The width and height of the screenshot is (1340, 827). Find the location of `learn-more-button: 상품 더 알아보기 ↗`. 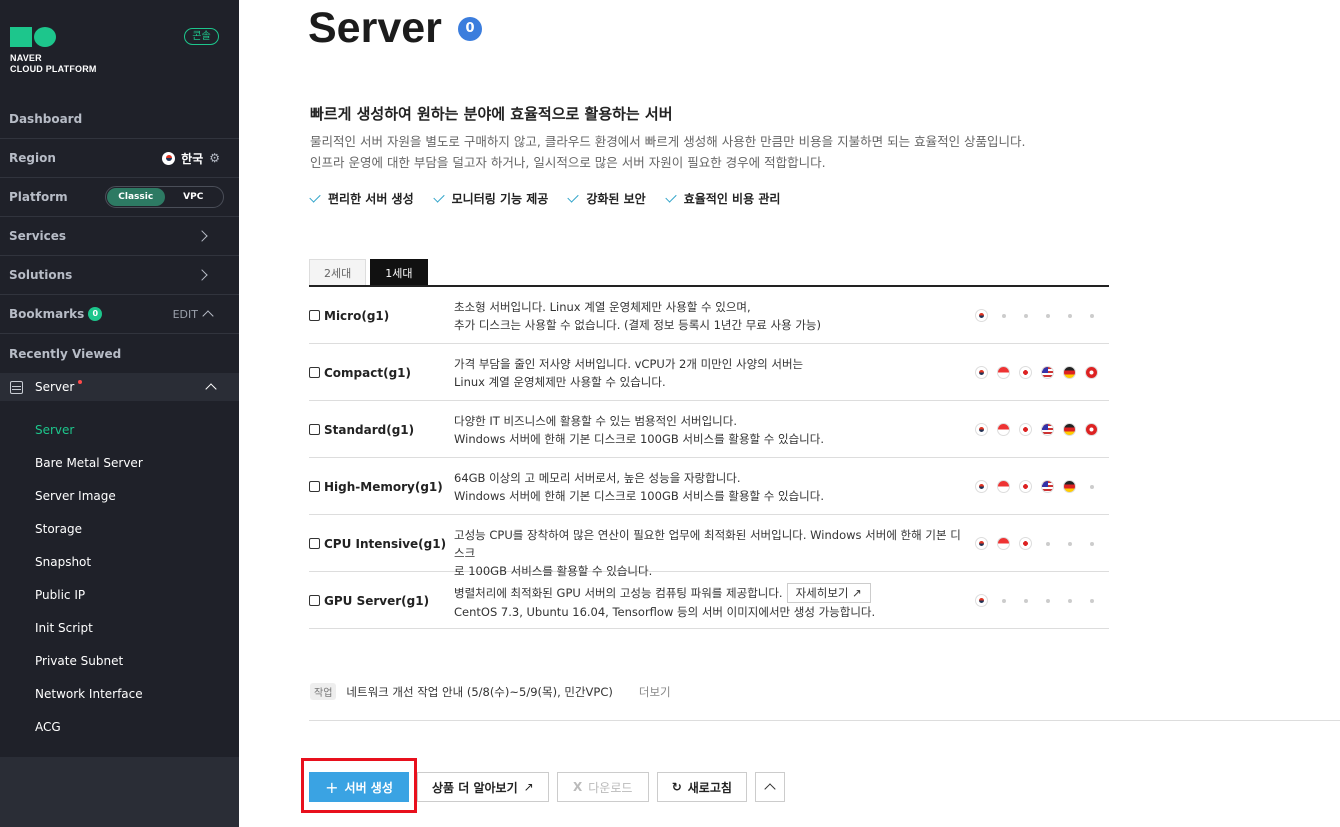

learn-more-button: 상품 더 알아보기 ↗ is located at coordinates (483, 787).